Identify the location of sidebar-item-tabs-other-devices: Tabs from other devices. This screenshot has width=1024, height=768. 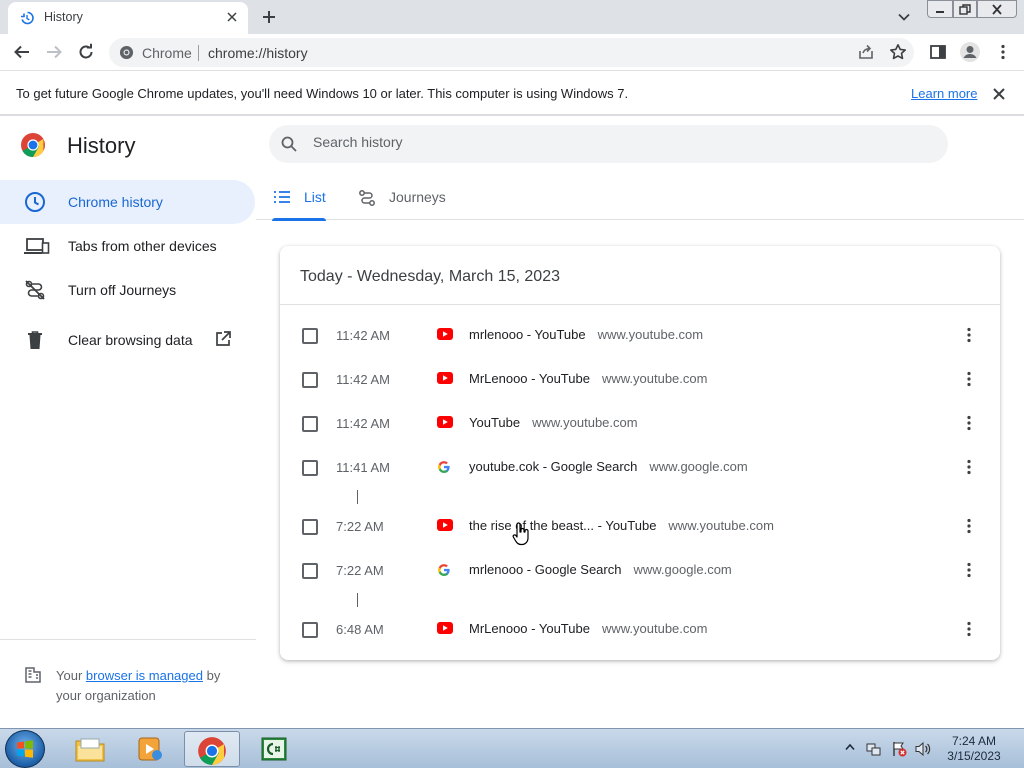
(127, 246).